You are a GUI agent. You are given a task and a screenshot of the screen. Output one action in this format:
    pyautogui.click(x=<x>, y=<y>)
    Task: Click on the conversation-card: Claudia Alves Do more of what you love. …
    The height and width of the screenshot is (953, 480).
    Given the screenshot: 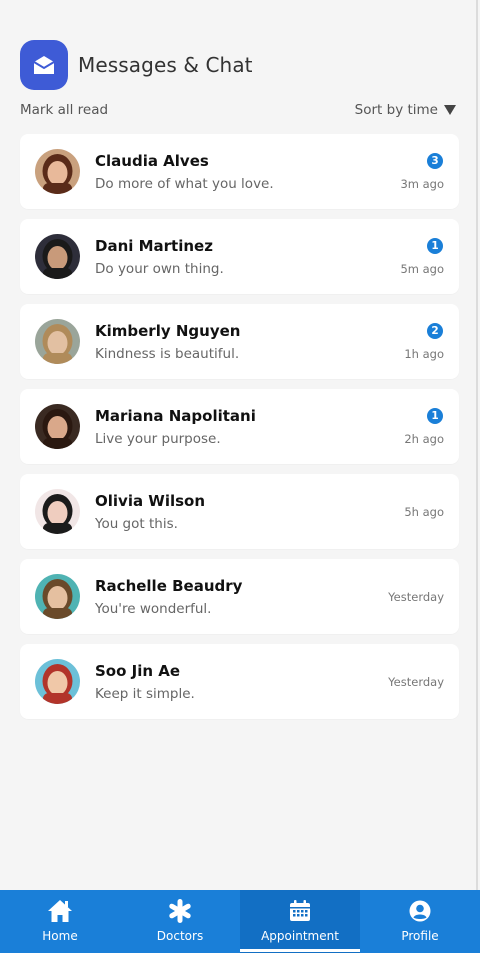 What is the action you would take?
    pyautogui.click(x=239, y=171)
    